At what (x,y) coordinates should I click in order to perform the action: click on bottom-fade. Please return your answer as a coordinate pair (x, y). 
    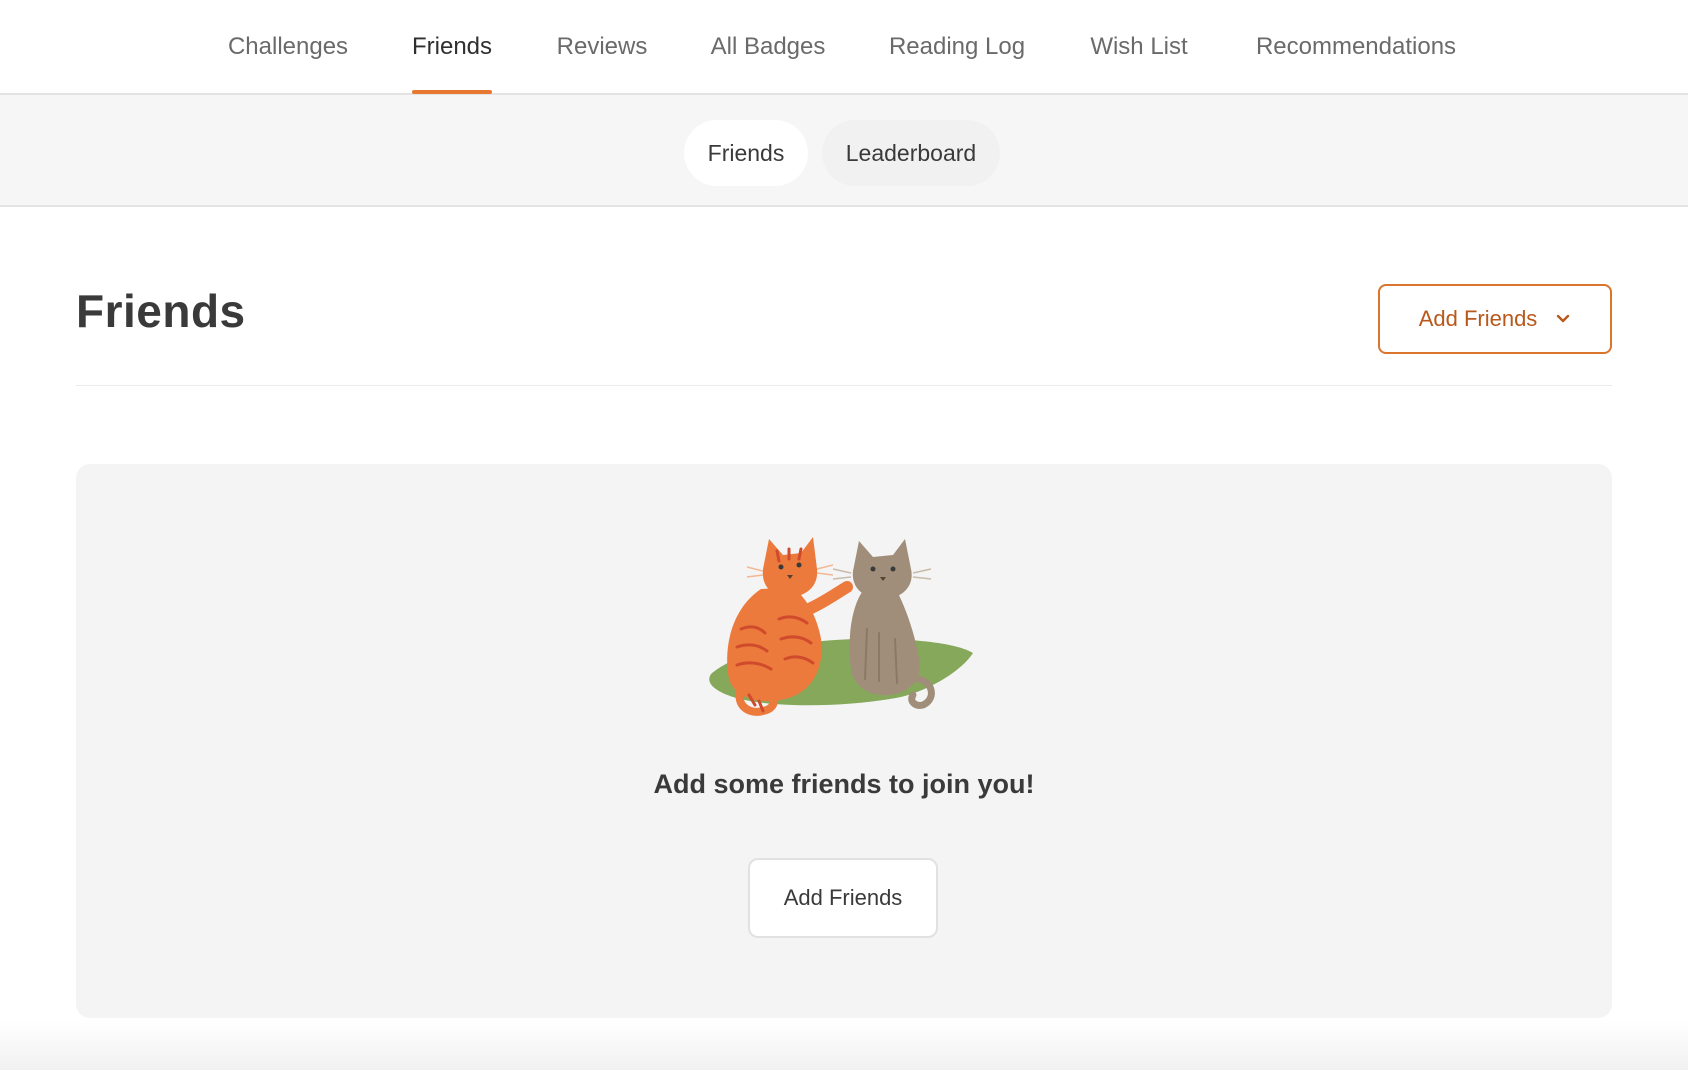
    Looking at the image, I should click on (844, 1045).